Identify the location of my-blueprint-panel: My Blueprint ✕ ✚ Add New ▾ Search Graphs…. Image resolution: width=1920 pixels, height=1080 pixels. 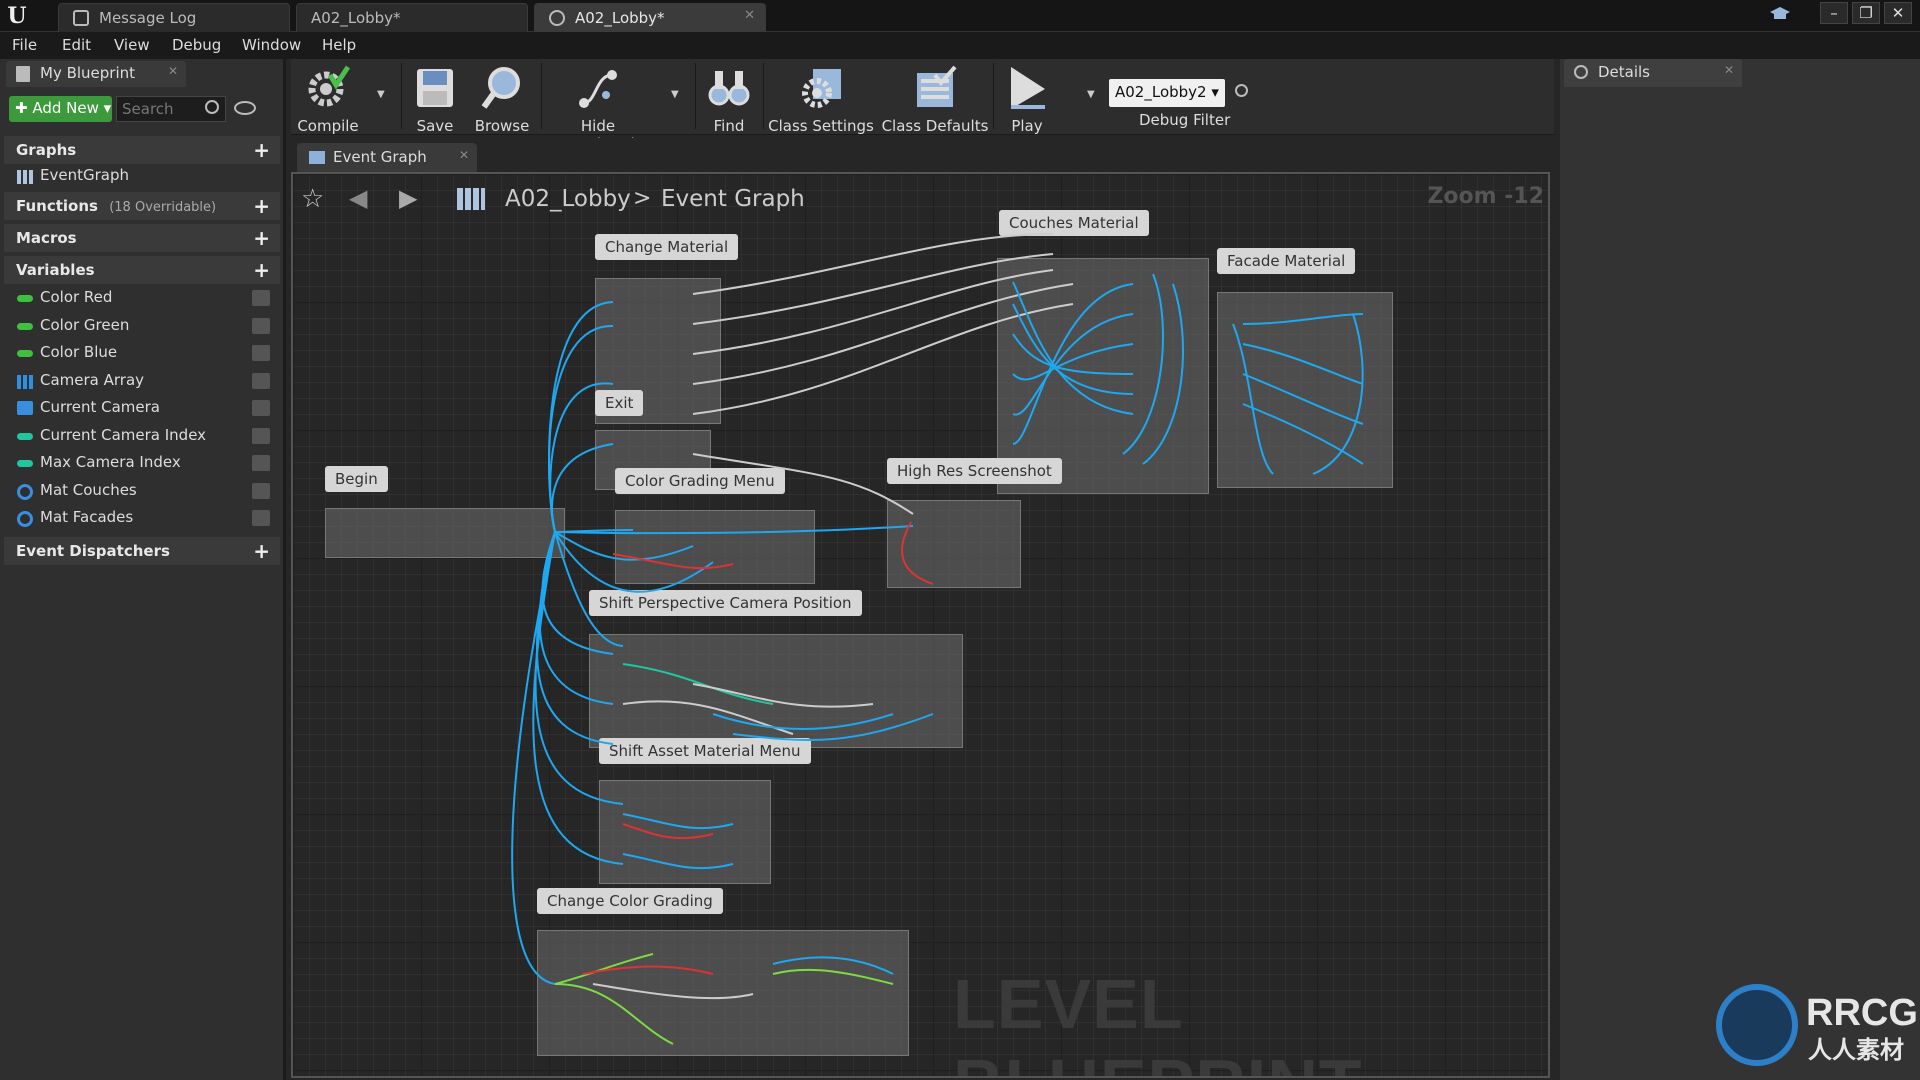
(143, 569).